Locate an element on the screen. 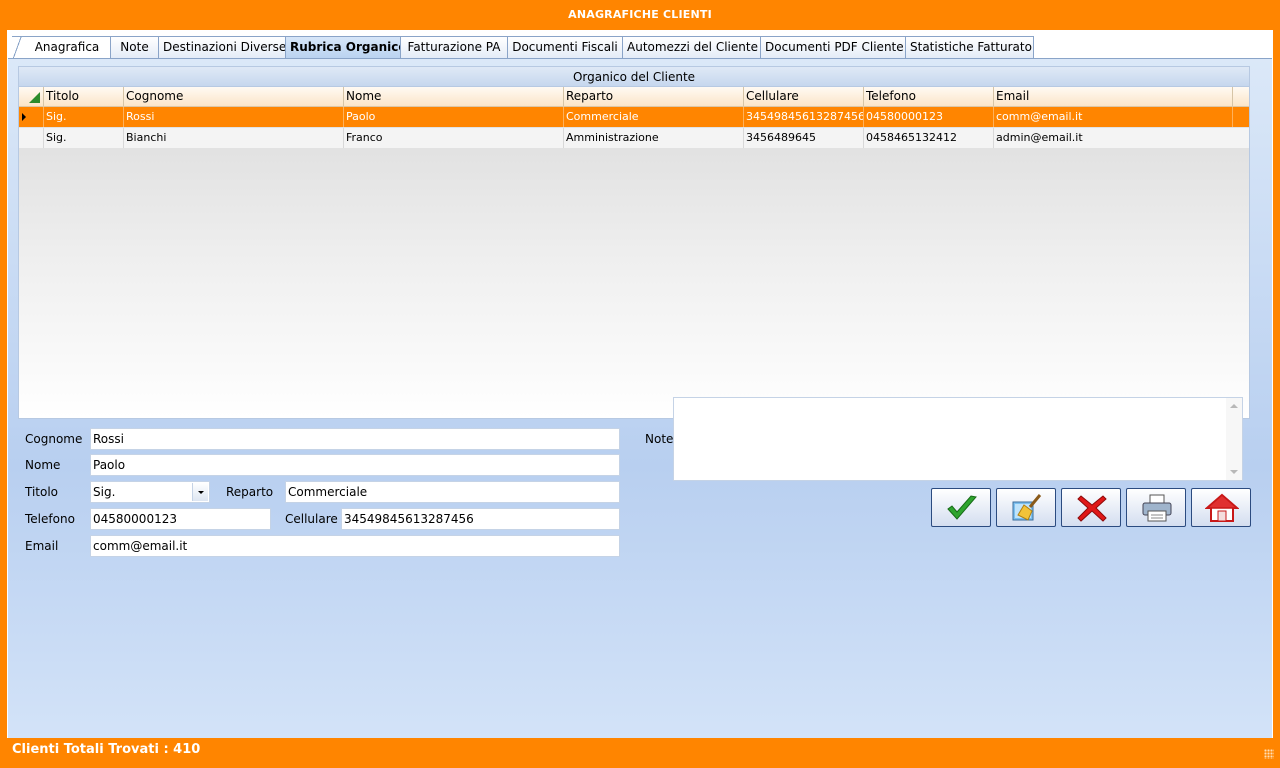 The height and width of the screenshot is (768, 1280). column-header-cognome: Cognome is located at coordinates (233, 96).